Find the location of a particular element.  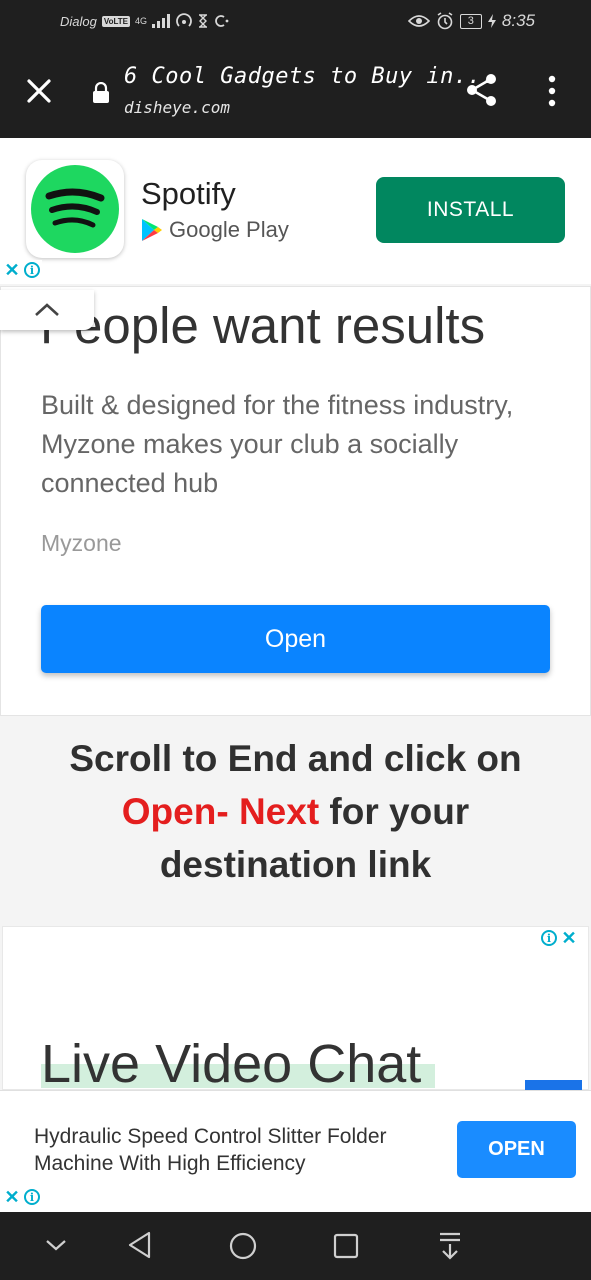

signal-icon is located at coordinates (161, 21).